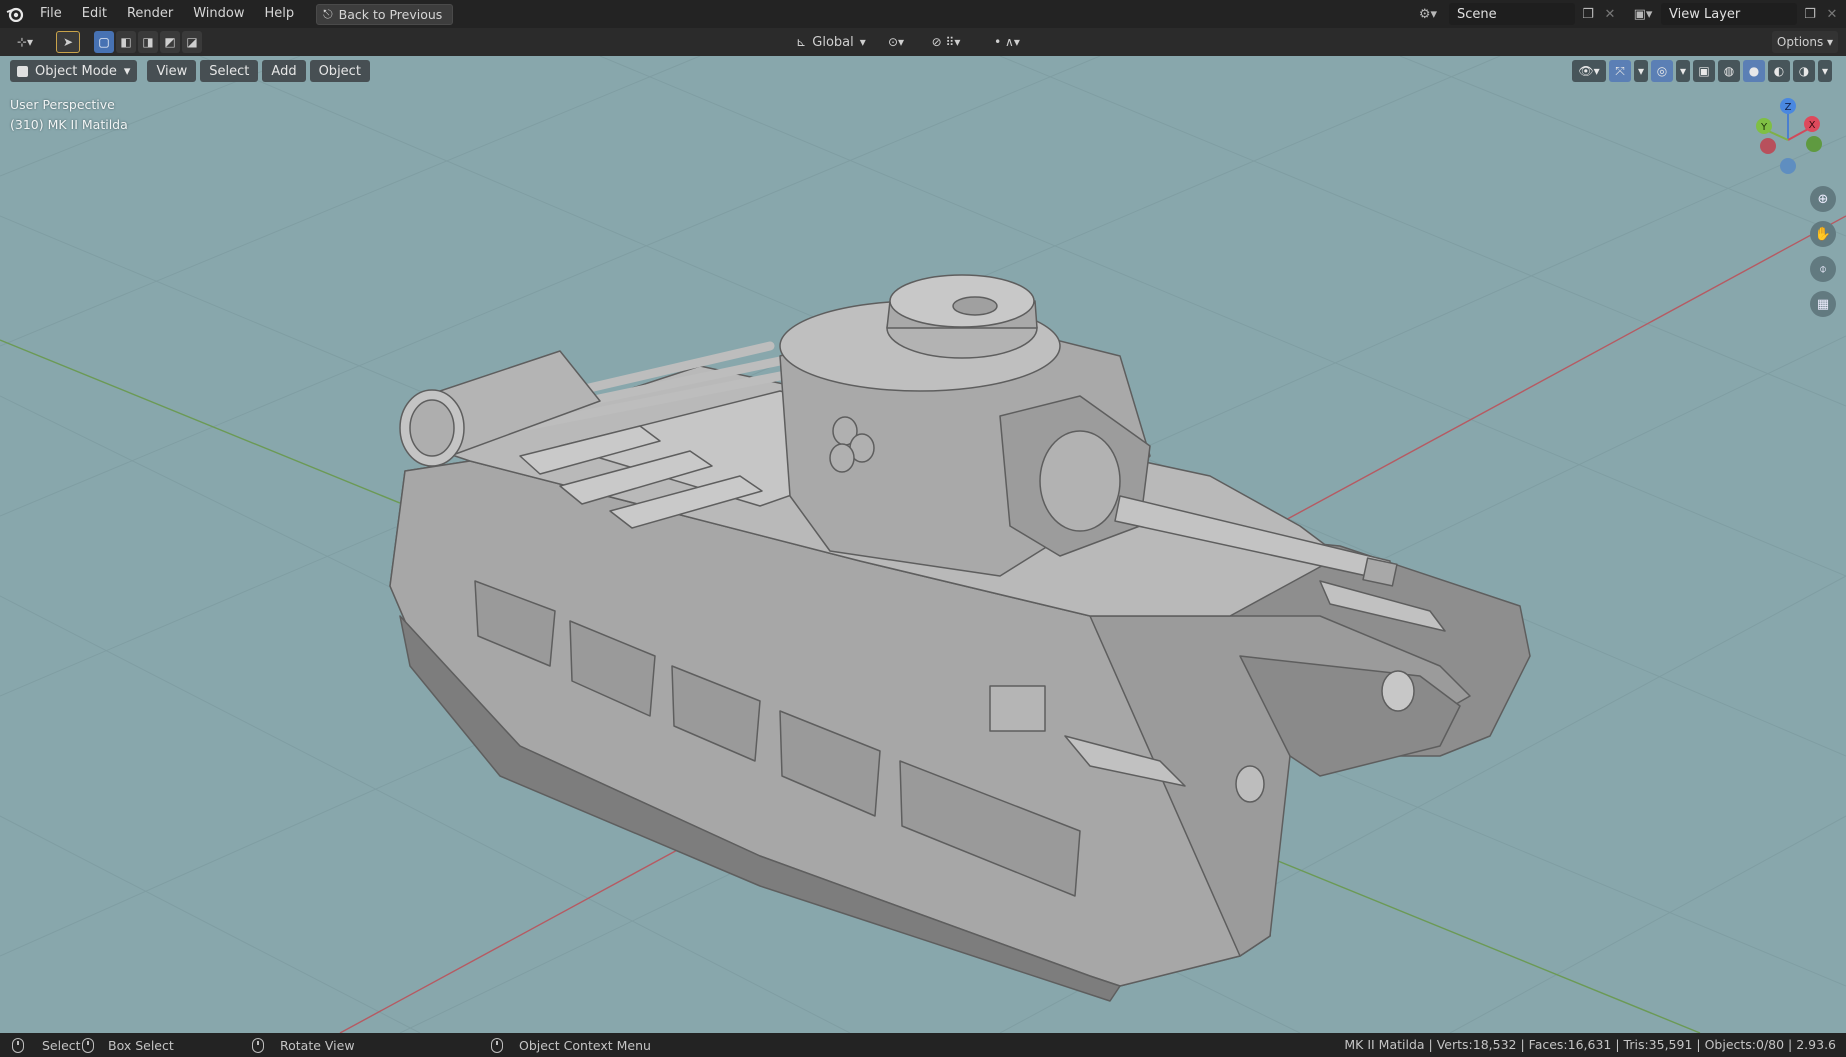 The height and width of the screenshot is (1057, 1846). Describe the element at coordinates (94, 14) in the screenshot. I see `menu-edit: Edit` at that location.